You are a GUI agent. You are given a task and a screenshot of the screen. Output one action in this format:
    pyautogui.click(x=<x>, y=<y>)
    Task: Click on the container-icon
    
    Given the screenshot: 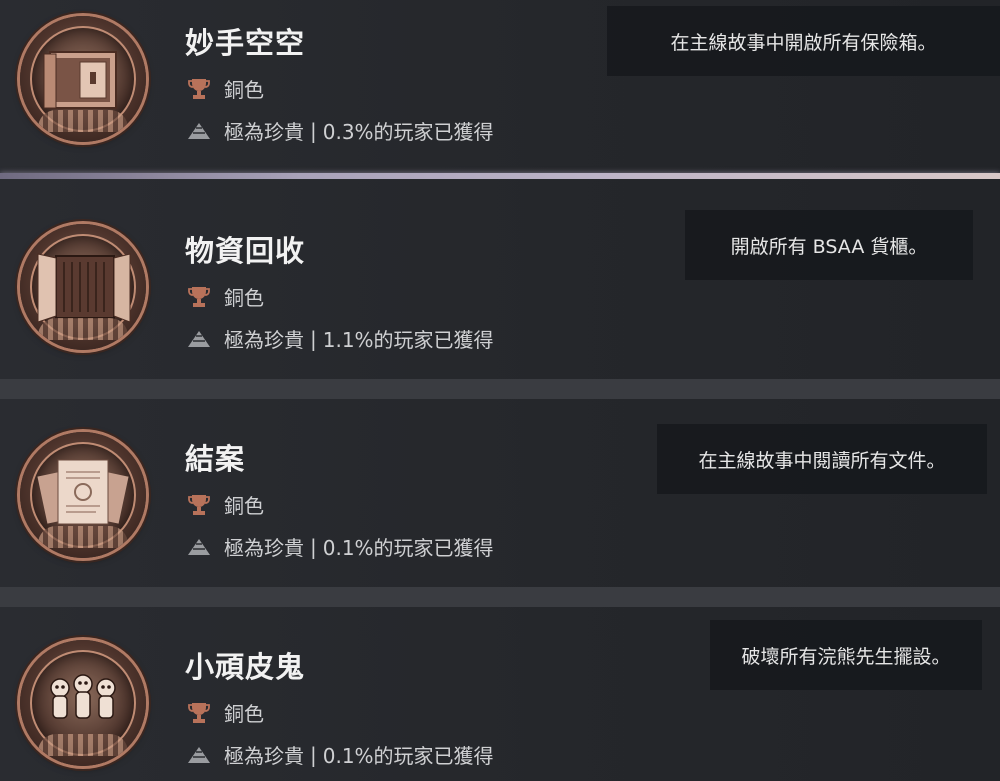 What is the action you would take?
    pyautogui.click(x=83, y=287)
    